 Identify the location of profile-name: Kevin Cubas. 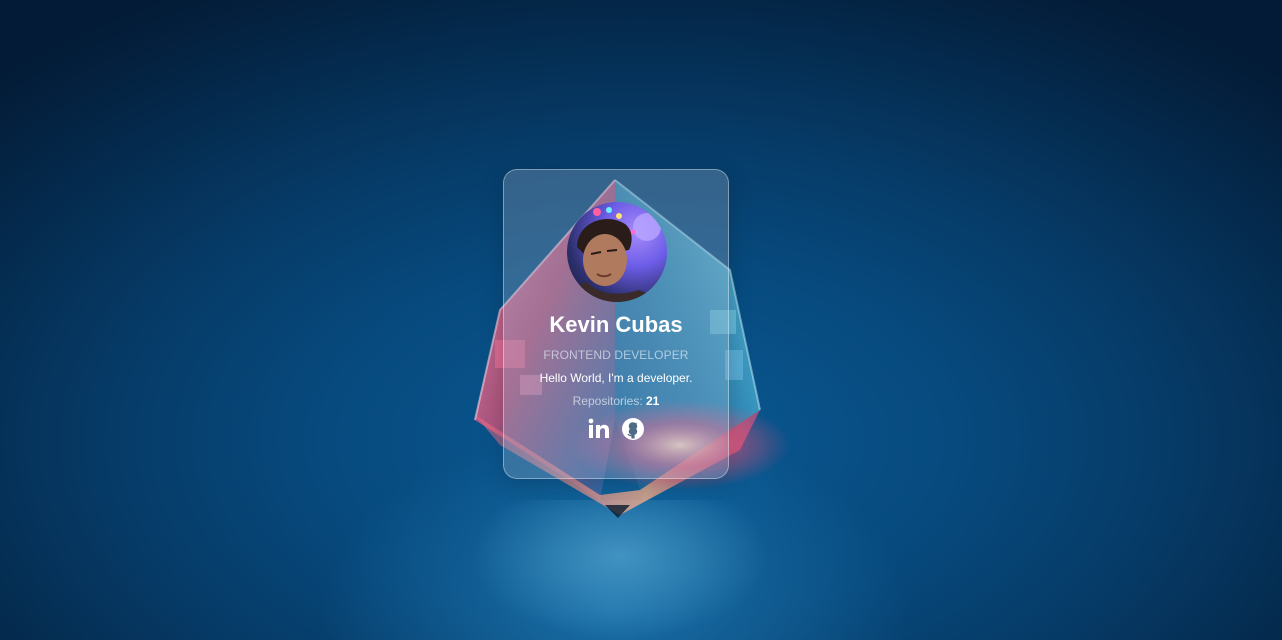
(616, 324).